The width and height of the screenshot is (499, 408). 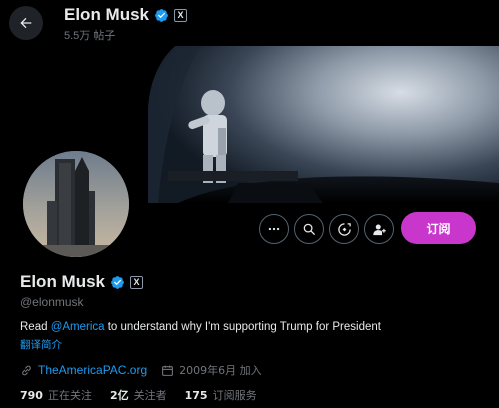 What do you see at coordinates (41, 344) in the screenshot?
I see `translate-bio-link: 翻译简介` at bounding box center [41, 344].